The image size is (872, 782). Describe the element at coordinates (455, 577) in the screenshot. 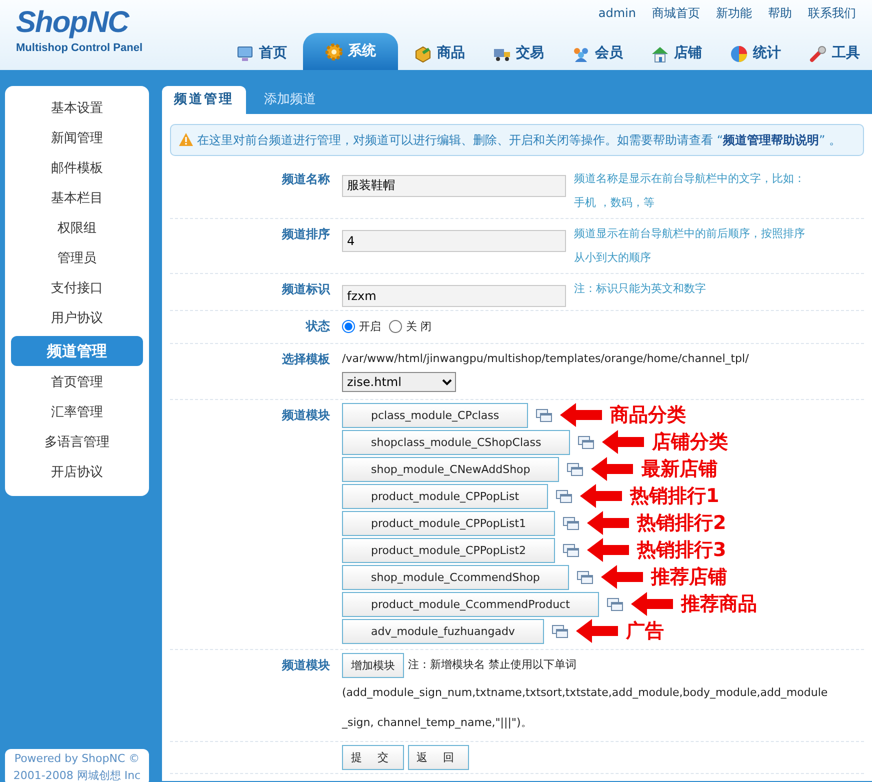

I see `module-button: shop_module_CcommendShop` at that location.